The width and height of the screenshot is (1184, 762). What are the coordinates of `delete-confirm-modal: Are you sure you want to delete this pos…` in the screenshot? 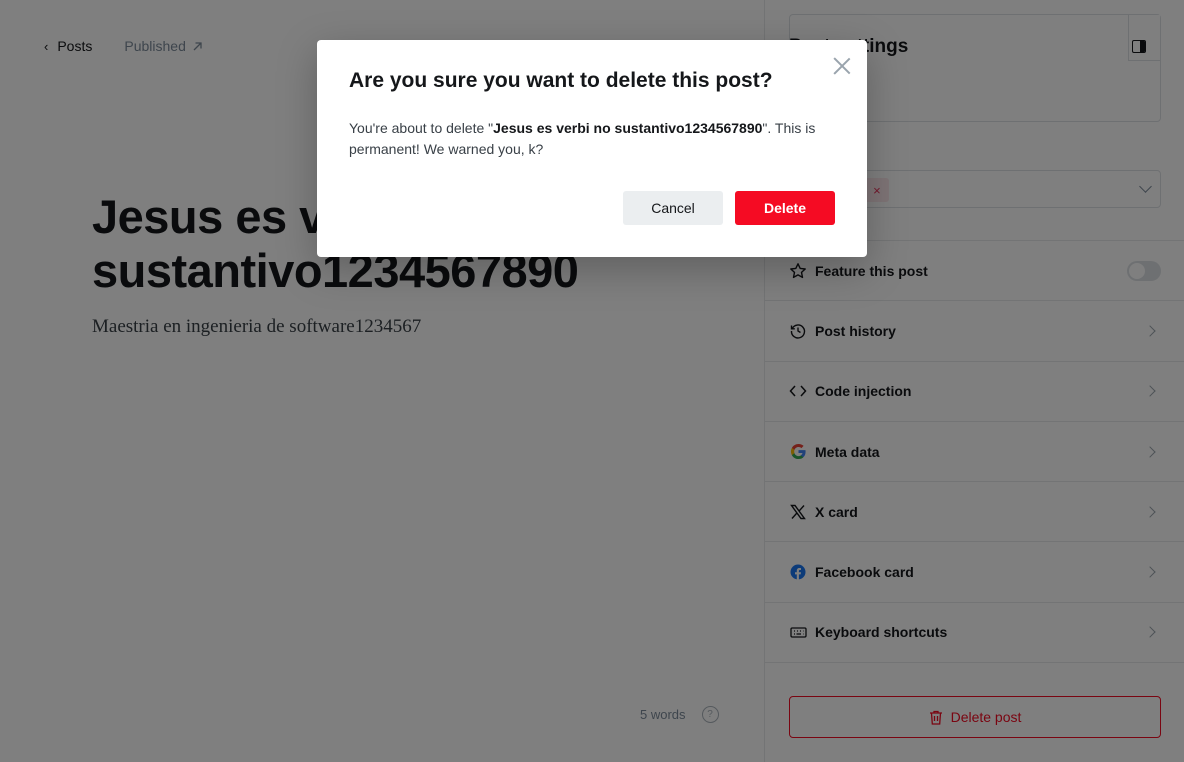 It's located at (592, 148).